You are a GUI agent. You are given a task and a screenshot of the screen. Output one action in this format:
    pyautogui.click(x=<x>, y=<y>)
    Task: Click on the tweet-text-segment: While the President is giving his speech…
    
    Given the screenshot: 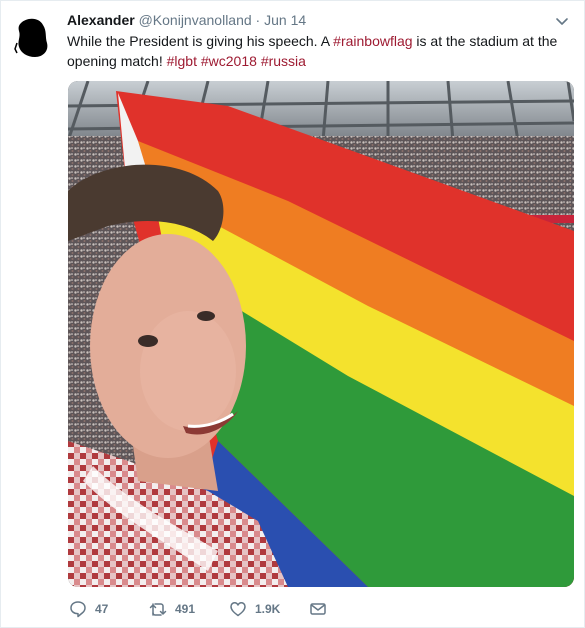 What is the action you would take?
    pyautogui.click(x=200, y=41)
    